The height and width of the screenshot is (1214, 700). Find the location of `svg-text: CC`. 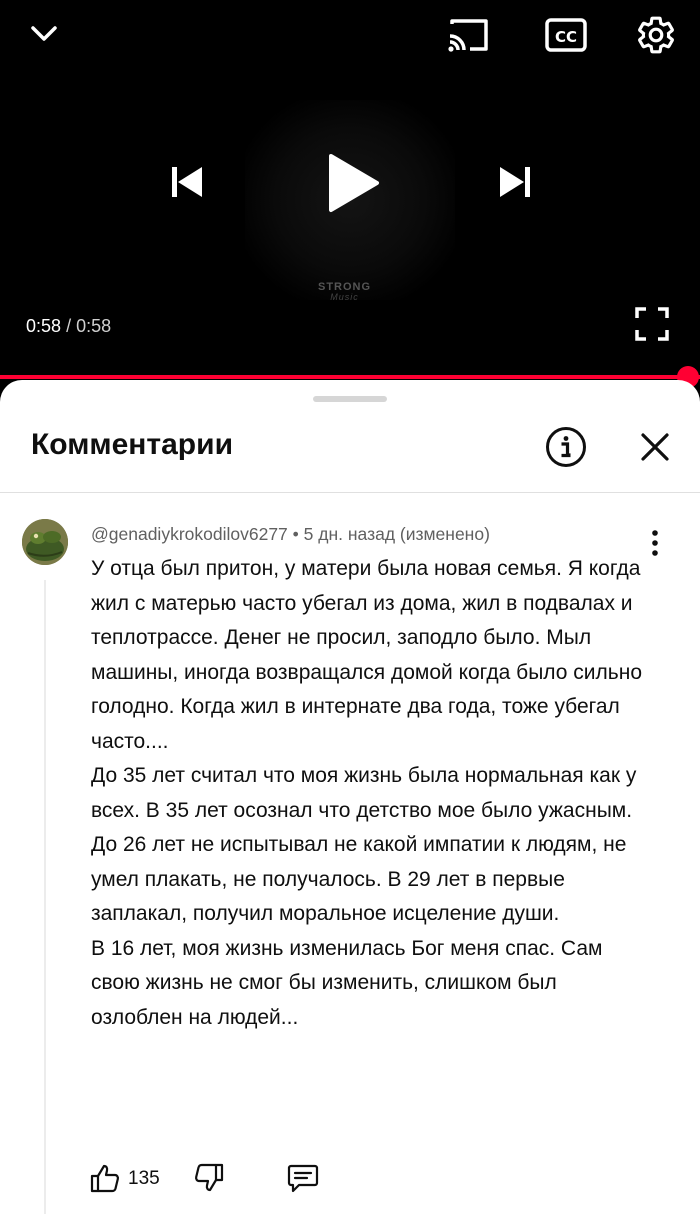

svg-text: CC is located at coordinates (566, 37).